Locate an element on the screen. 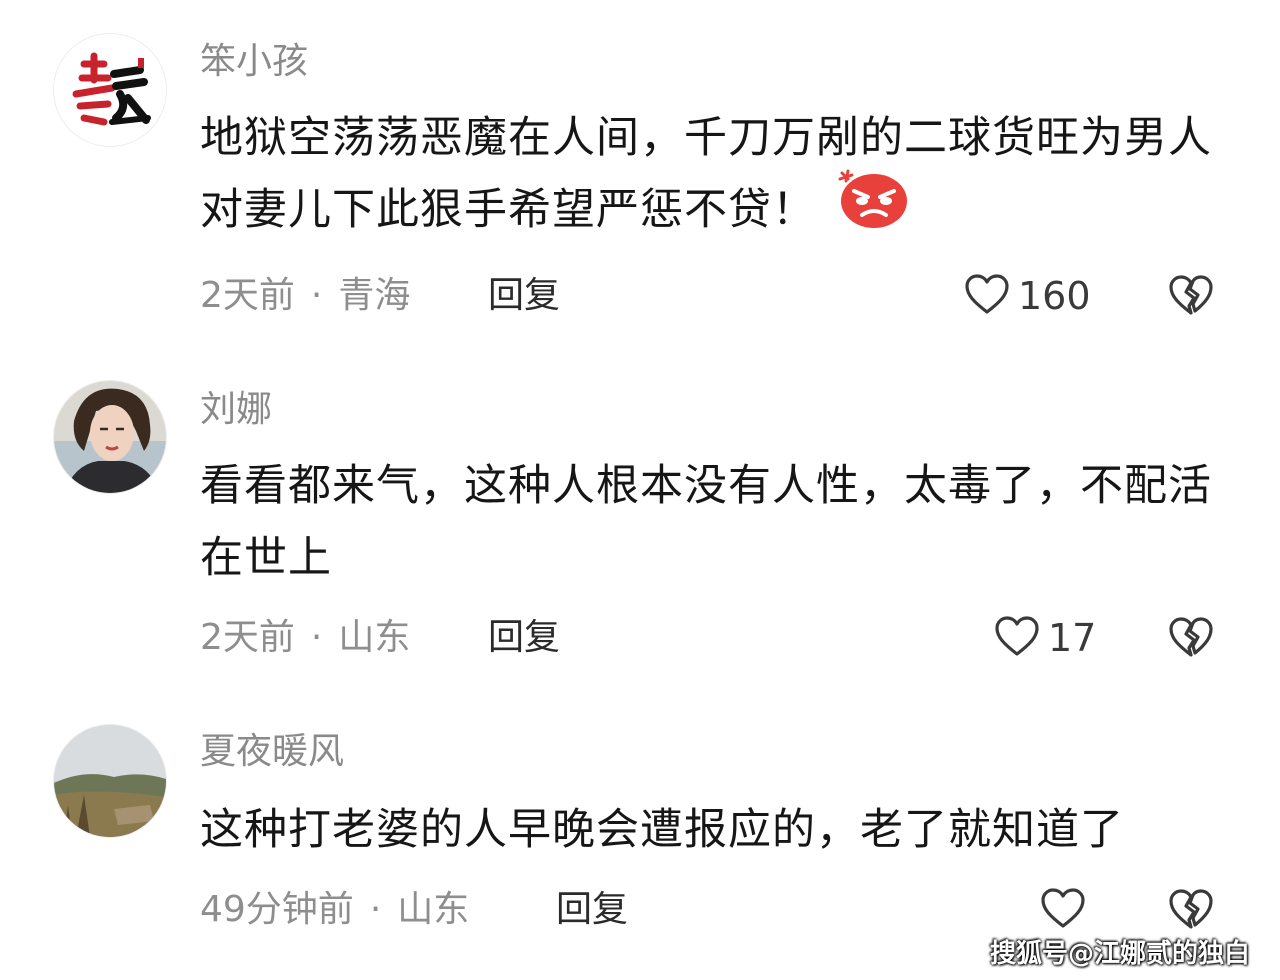 Image resolution: width=1280 pixels, height=980 pixels. watermark: 搜狐号@江娜贰的独白 is located at coordinates (1119, 954).